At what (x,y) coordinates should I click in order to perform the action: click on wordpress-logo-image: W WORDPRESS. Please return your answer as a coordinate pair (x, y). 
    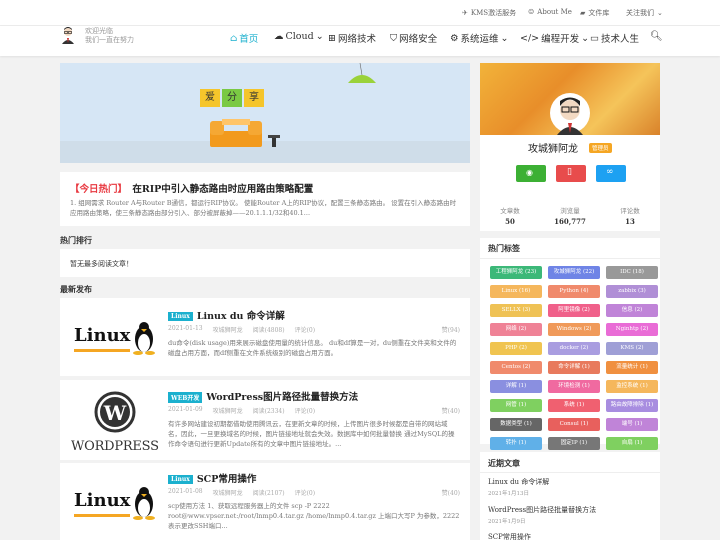
    Looking at the image, I should click on (115, 420).